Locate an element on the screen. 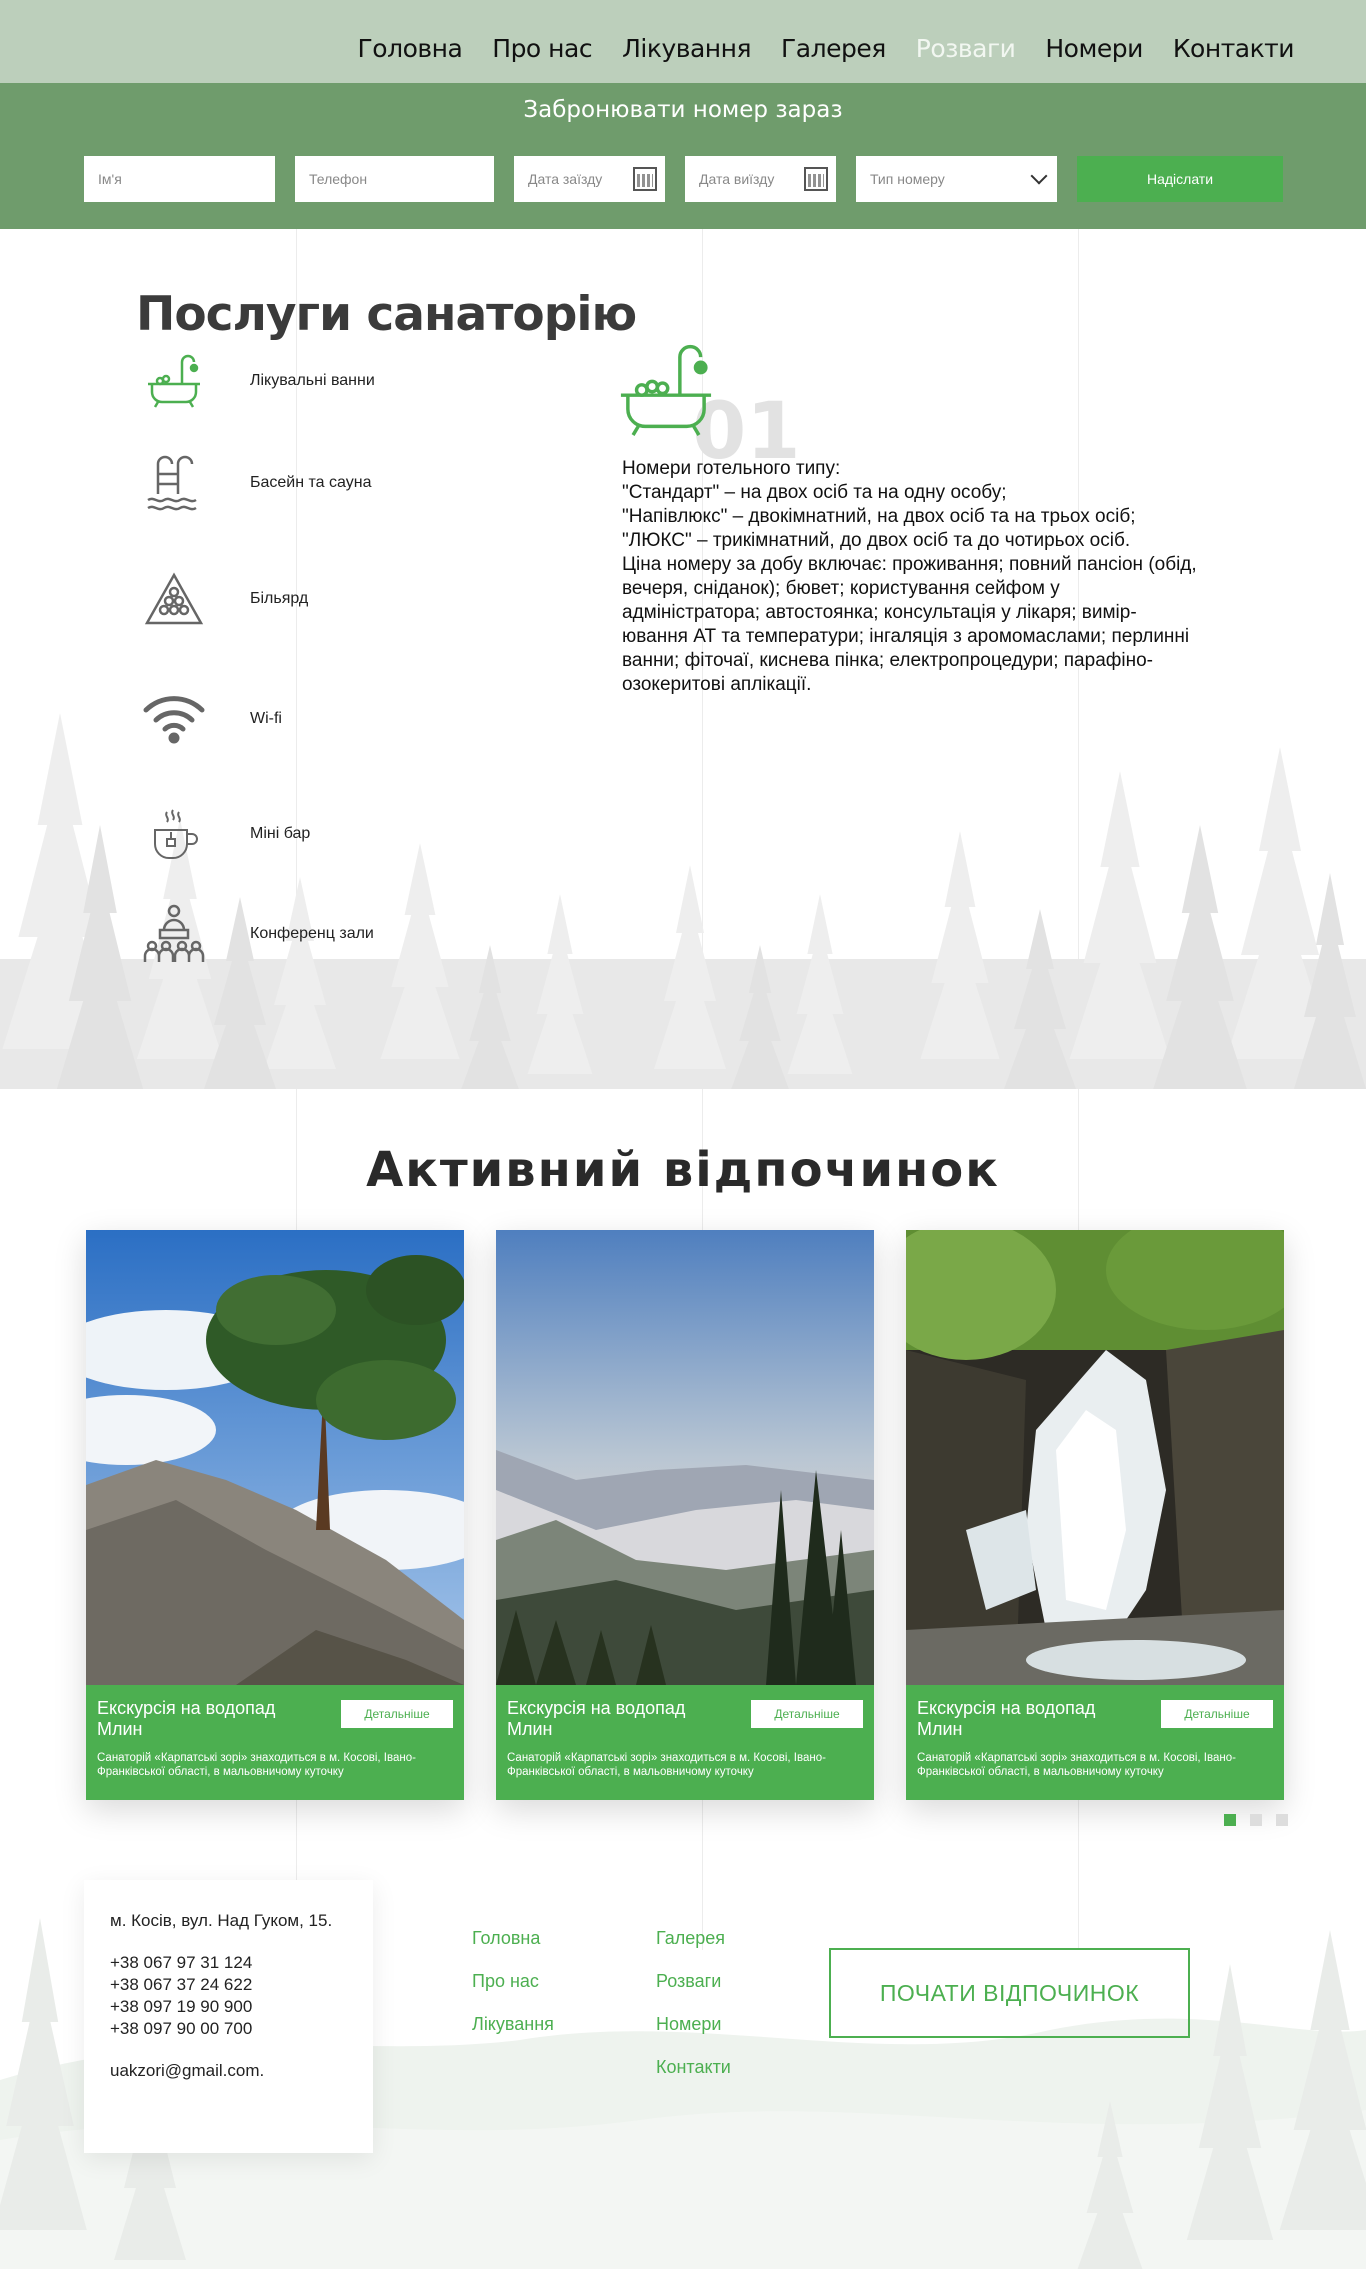 This screenshot has width=1366, height=2269. carousel-pagination is located at coordinates (1256, 1820).